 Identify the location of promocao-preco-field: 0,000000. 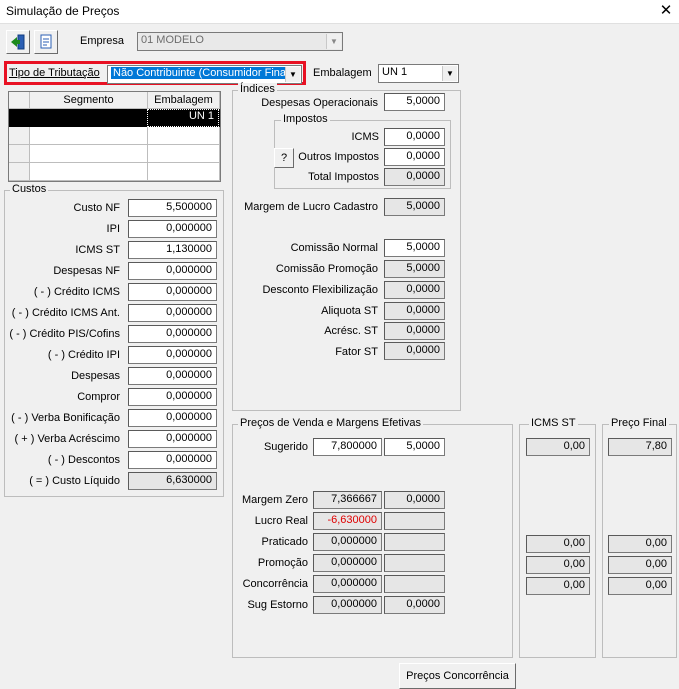
(347, 563).